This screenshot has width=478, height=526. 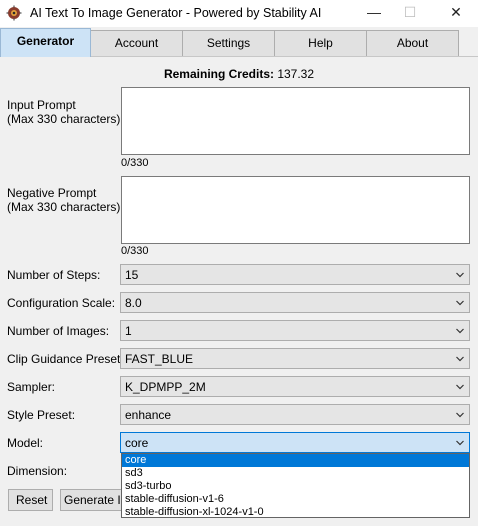 I want to click on steps-select: 15, so click(x=295, y=274).